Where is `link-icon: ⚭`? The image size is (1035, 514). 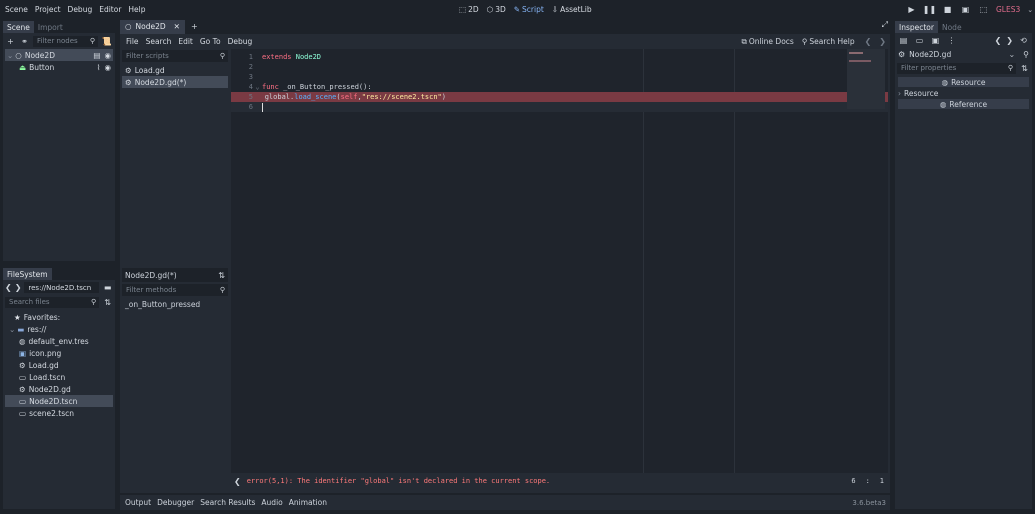 link-icon: ⚭ is located at coordinates (24, 41).